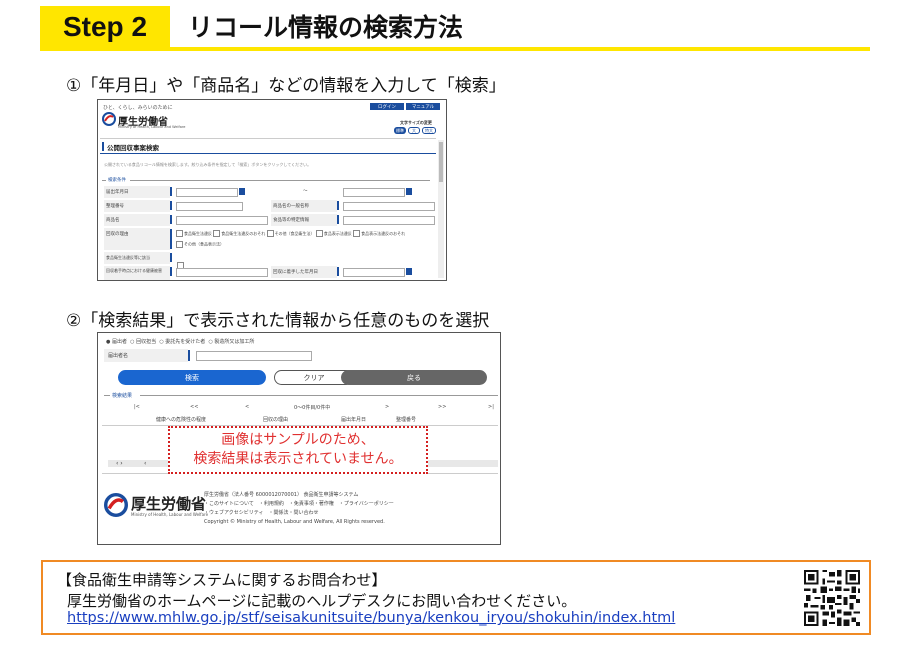  I want to click on role-radio: ○ 製造所又は加工所, so click(231, 342).